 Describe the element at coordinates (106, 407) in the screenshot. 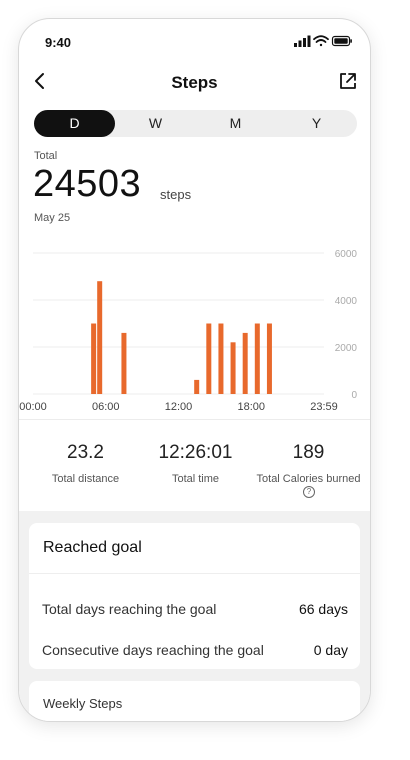

I see `chart-x-tick: 06:00` at that location.